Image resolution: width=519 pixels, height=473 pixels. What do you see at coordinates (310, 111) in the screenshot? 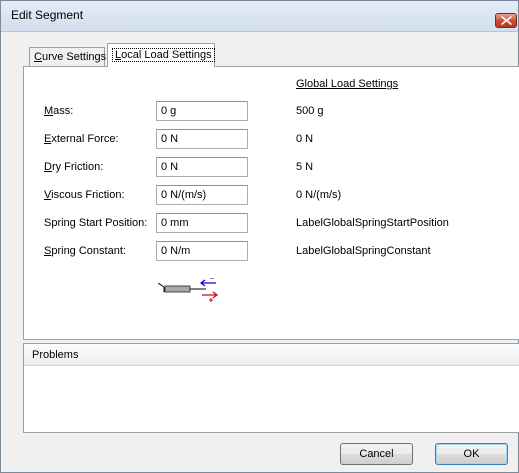
I see `global-mass-value: 500 g` at bounding box center [310, 111].